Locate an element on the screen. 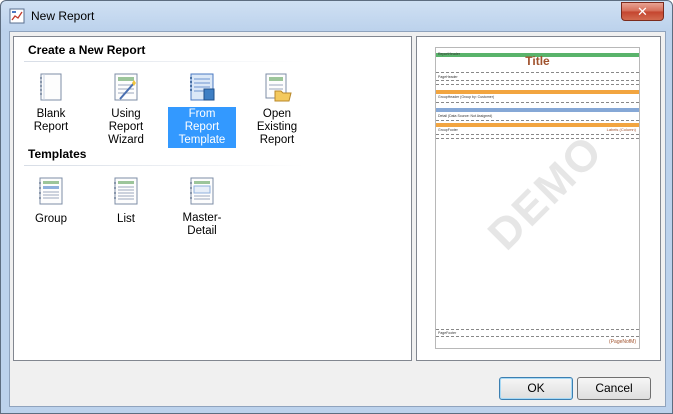 This screenshot has height=414, width=673. window-title: New Report is located at coordinates (63, 16).